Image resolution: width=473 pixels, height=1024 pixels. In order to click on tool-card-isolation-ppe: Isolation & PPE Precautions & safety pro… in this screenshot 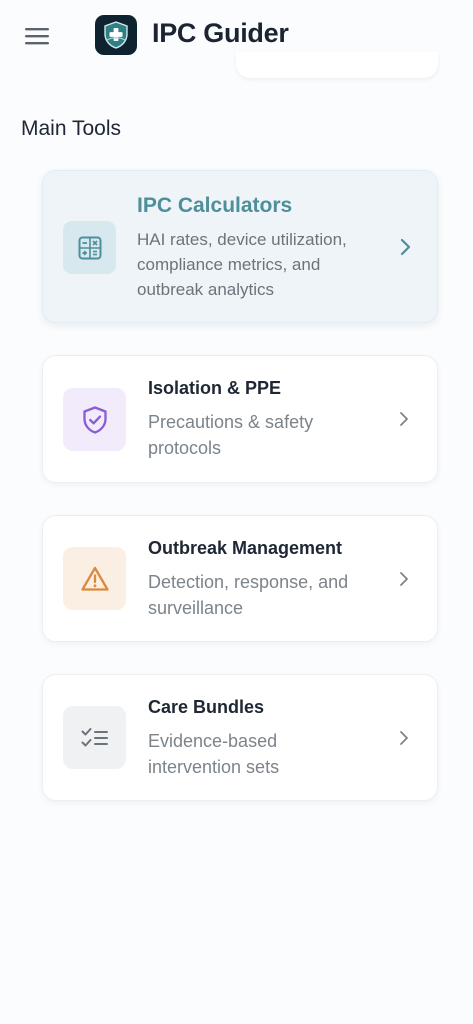, I will do `click(240, 419)`.